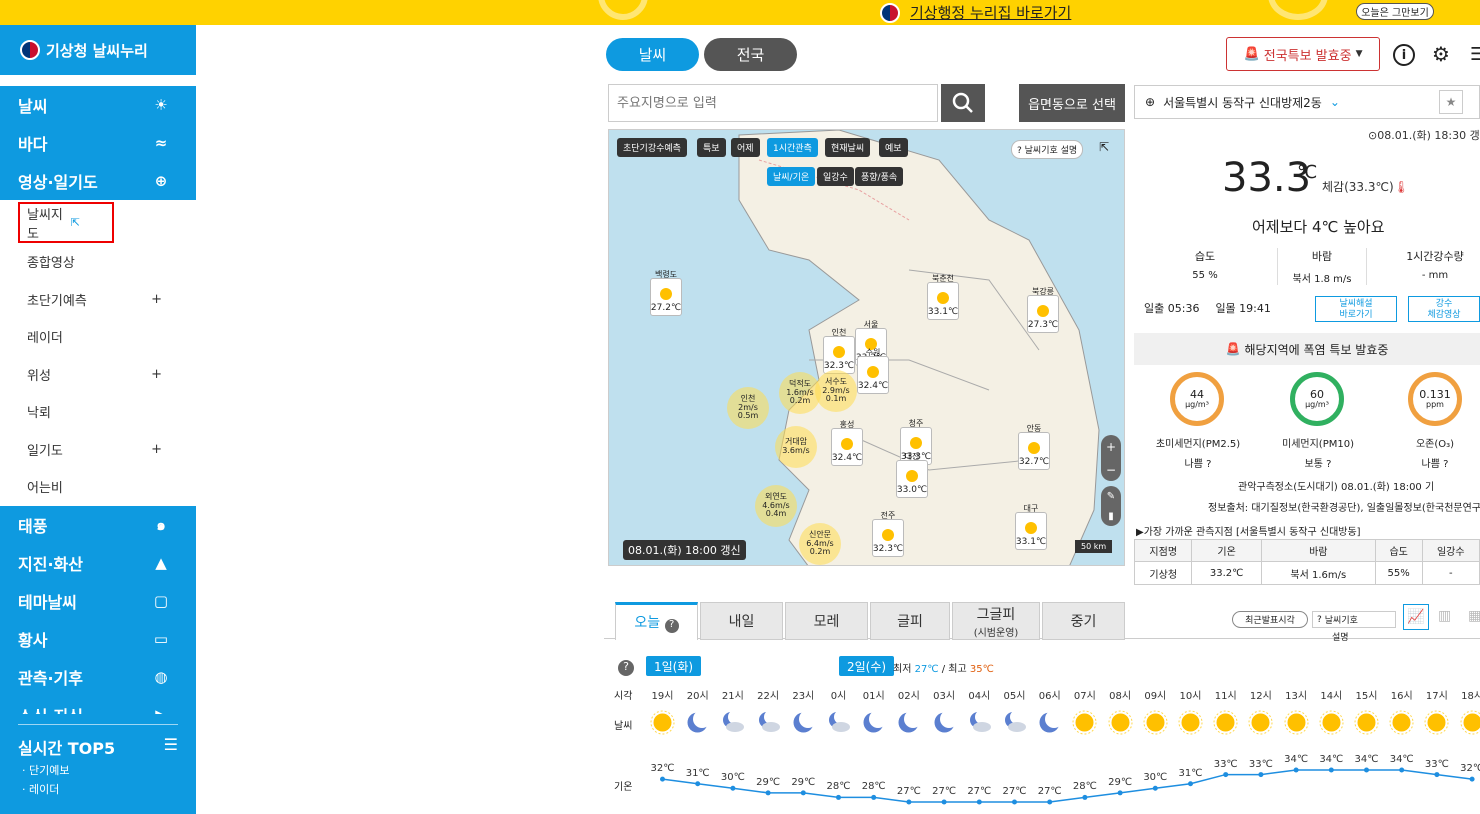  Describe the element at coordinates (1354, 619) in the screenshot. I see `weather-symbol-button: ? 날씨기호` at that location.